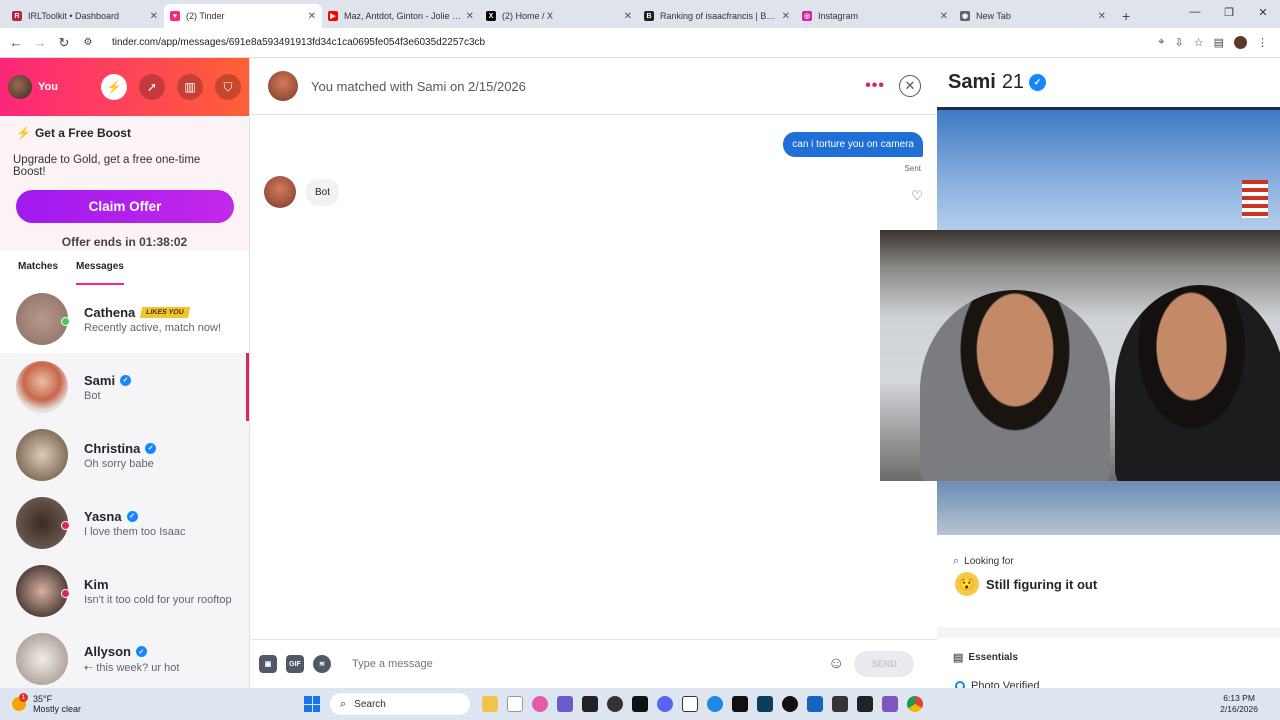 Image resolution: width=1280 pixels, height=720 pixels. What do you see at coordinates (48, 87) in the screenshot?
I see `you-label: You` at bounding box center [48, 87].